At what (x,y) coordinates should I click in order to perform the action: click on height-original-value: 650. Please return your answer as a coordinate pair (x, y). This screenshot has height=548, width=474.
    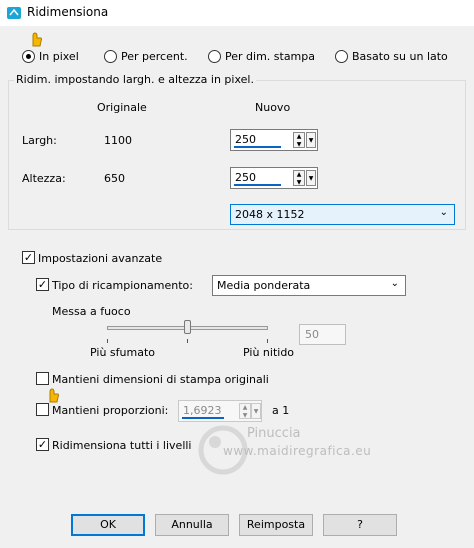
    Looking at the image, I should click on (114, 178).